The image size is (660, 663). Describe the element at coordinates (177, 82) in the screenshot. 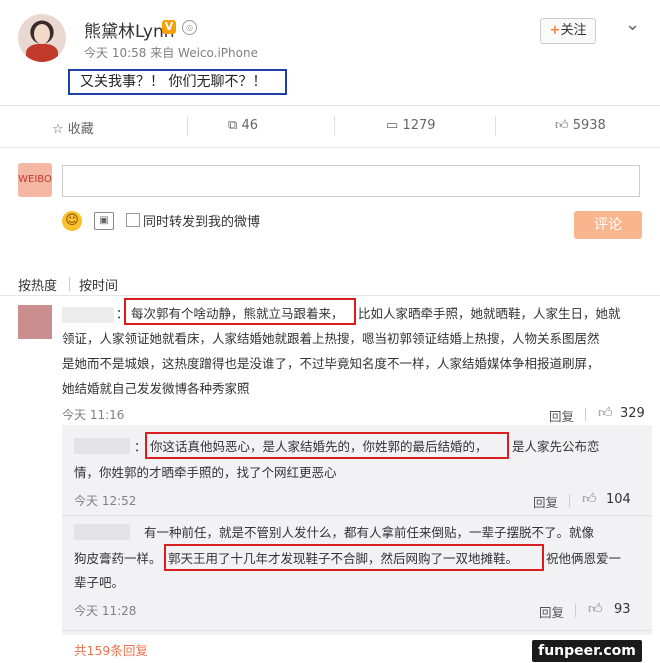

I see `post-text: 又关我事？！ 你们无聊不？！` at that location.